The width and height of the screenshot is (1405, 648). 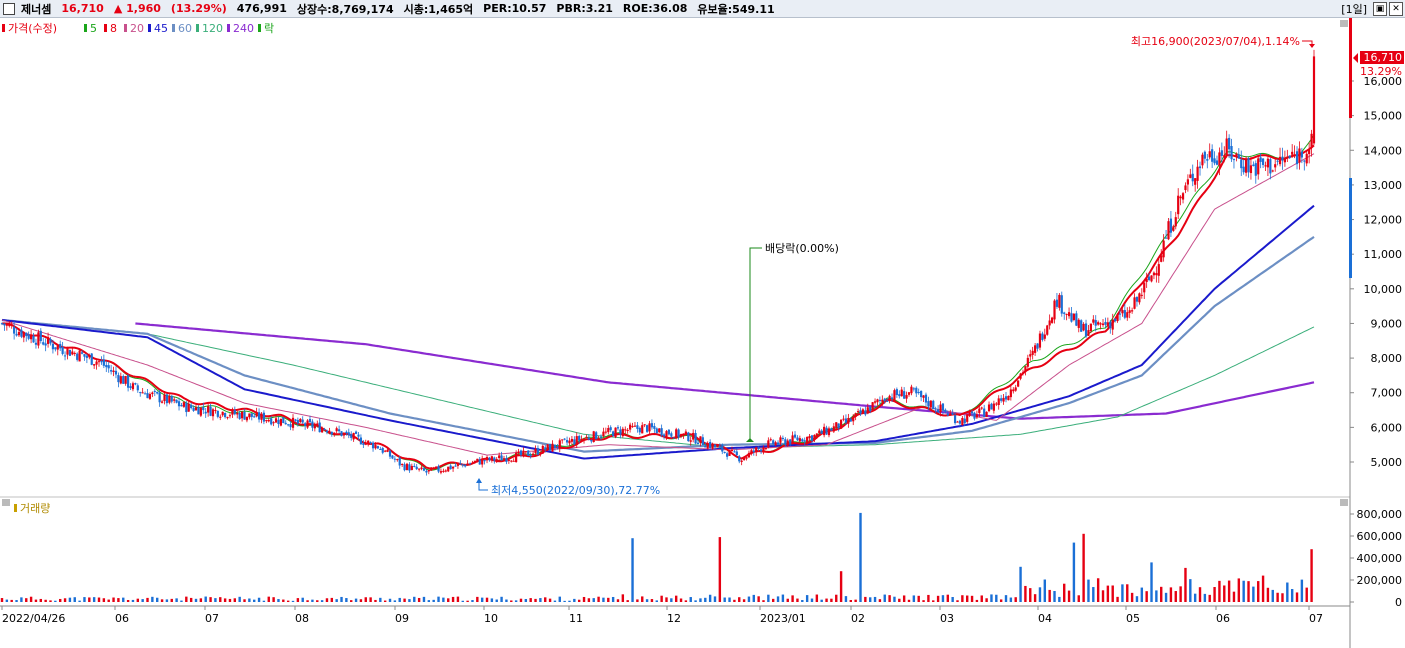 I want to click on volume-pane-handle, so click(x=6, y=502).